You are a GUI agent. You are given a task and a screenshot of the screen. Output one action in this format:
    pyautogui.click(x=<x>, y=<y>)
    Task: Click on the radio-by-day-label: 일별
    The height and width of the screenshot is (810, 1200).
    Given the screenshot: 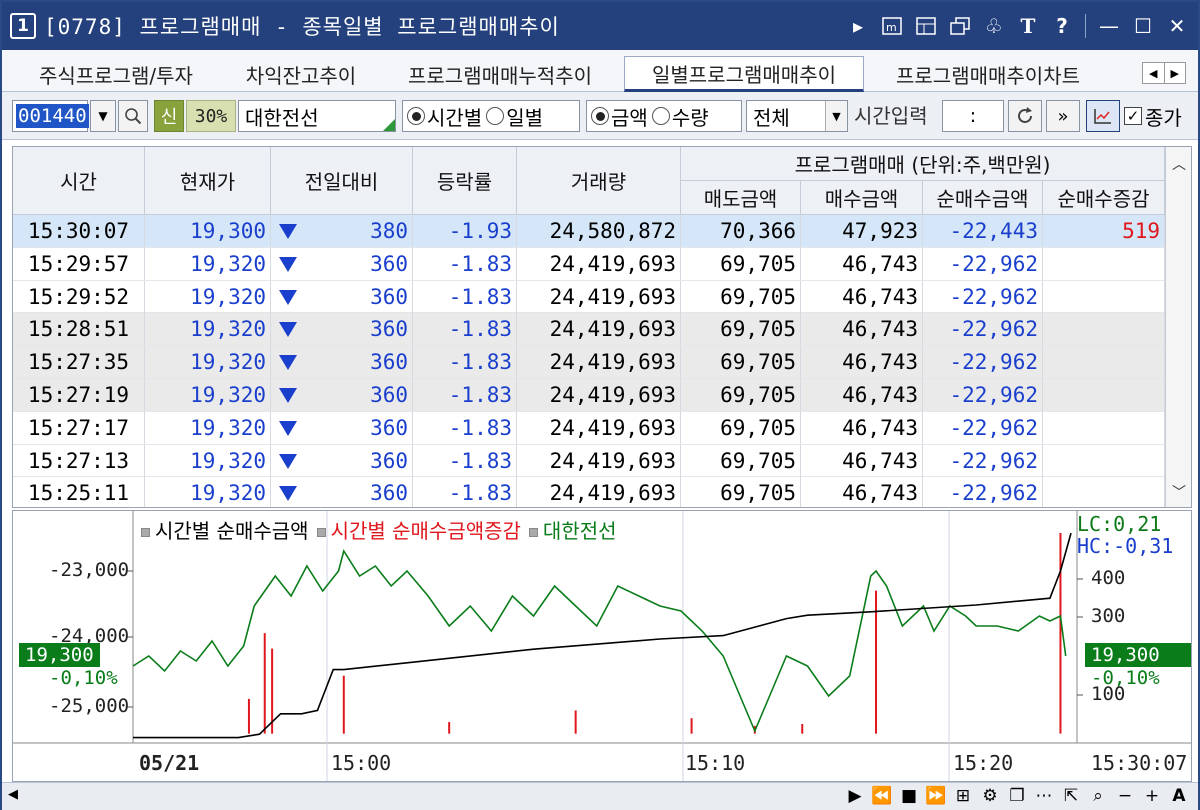 What is the action you would take?
    pyautogui.click(x=525, y=117)
    